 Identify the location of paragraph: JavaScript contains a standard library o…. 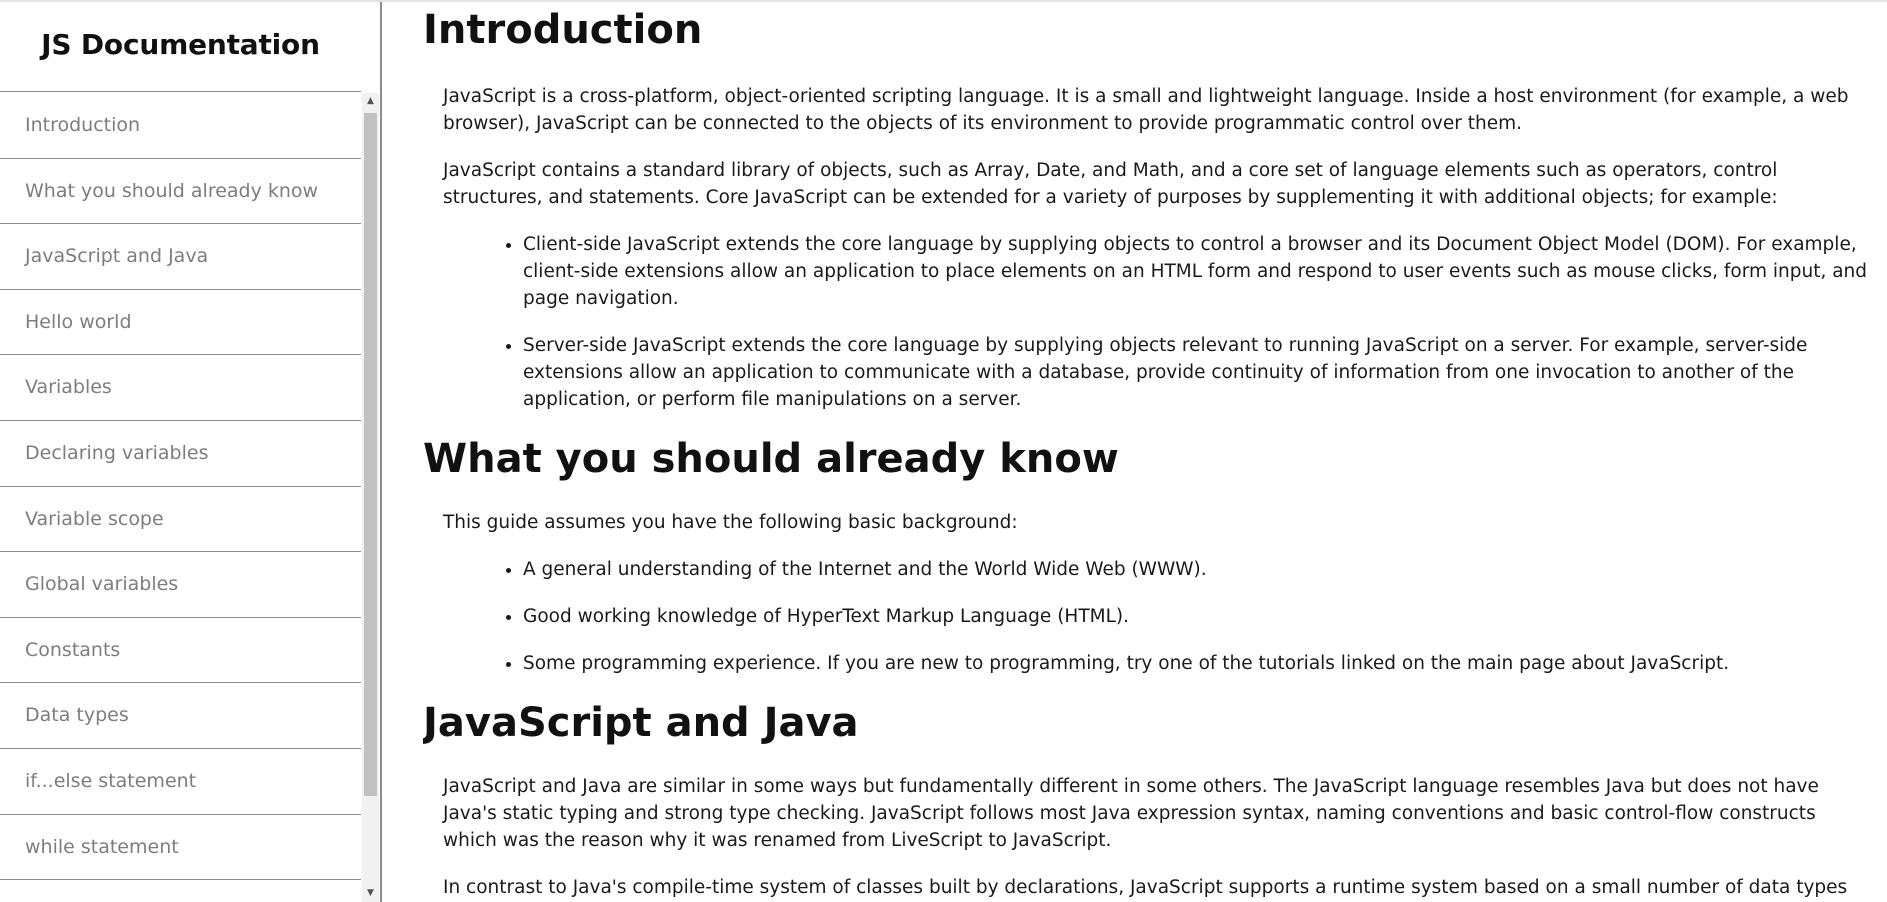
(1110, 184).